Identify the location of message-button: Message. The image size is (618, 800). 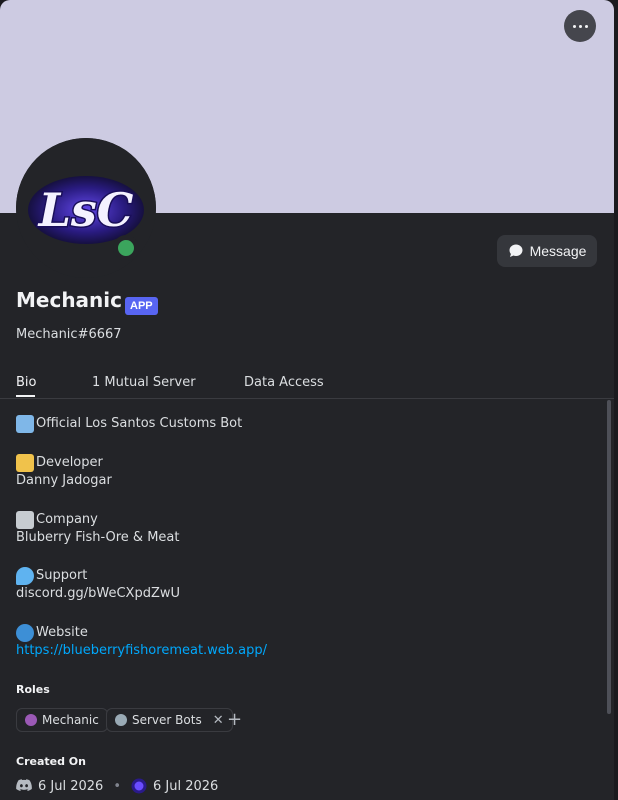
(547, 251).